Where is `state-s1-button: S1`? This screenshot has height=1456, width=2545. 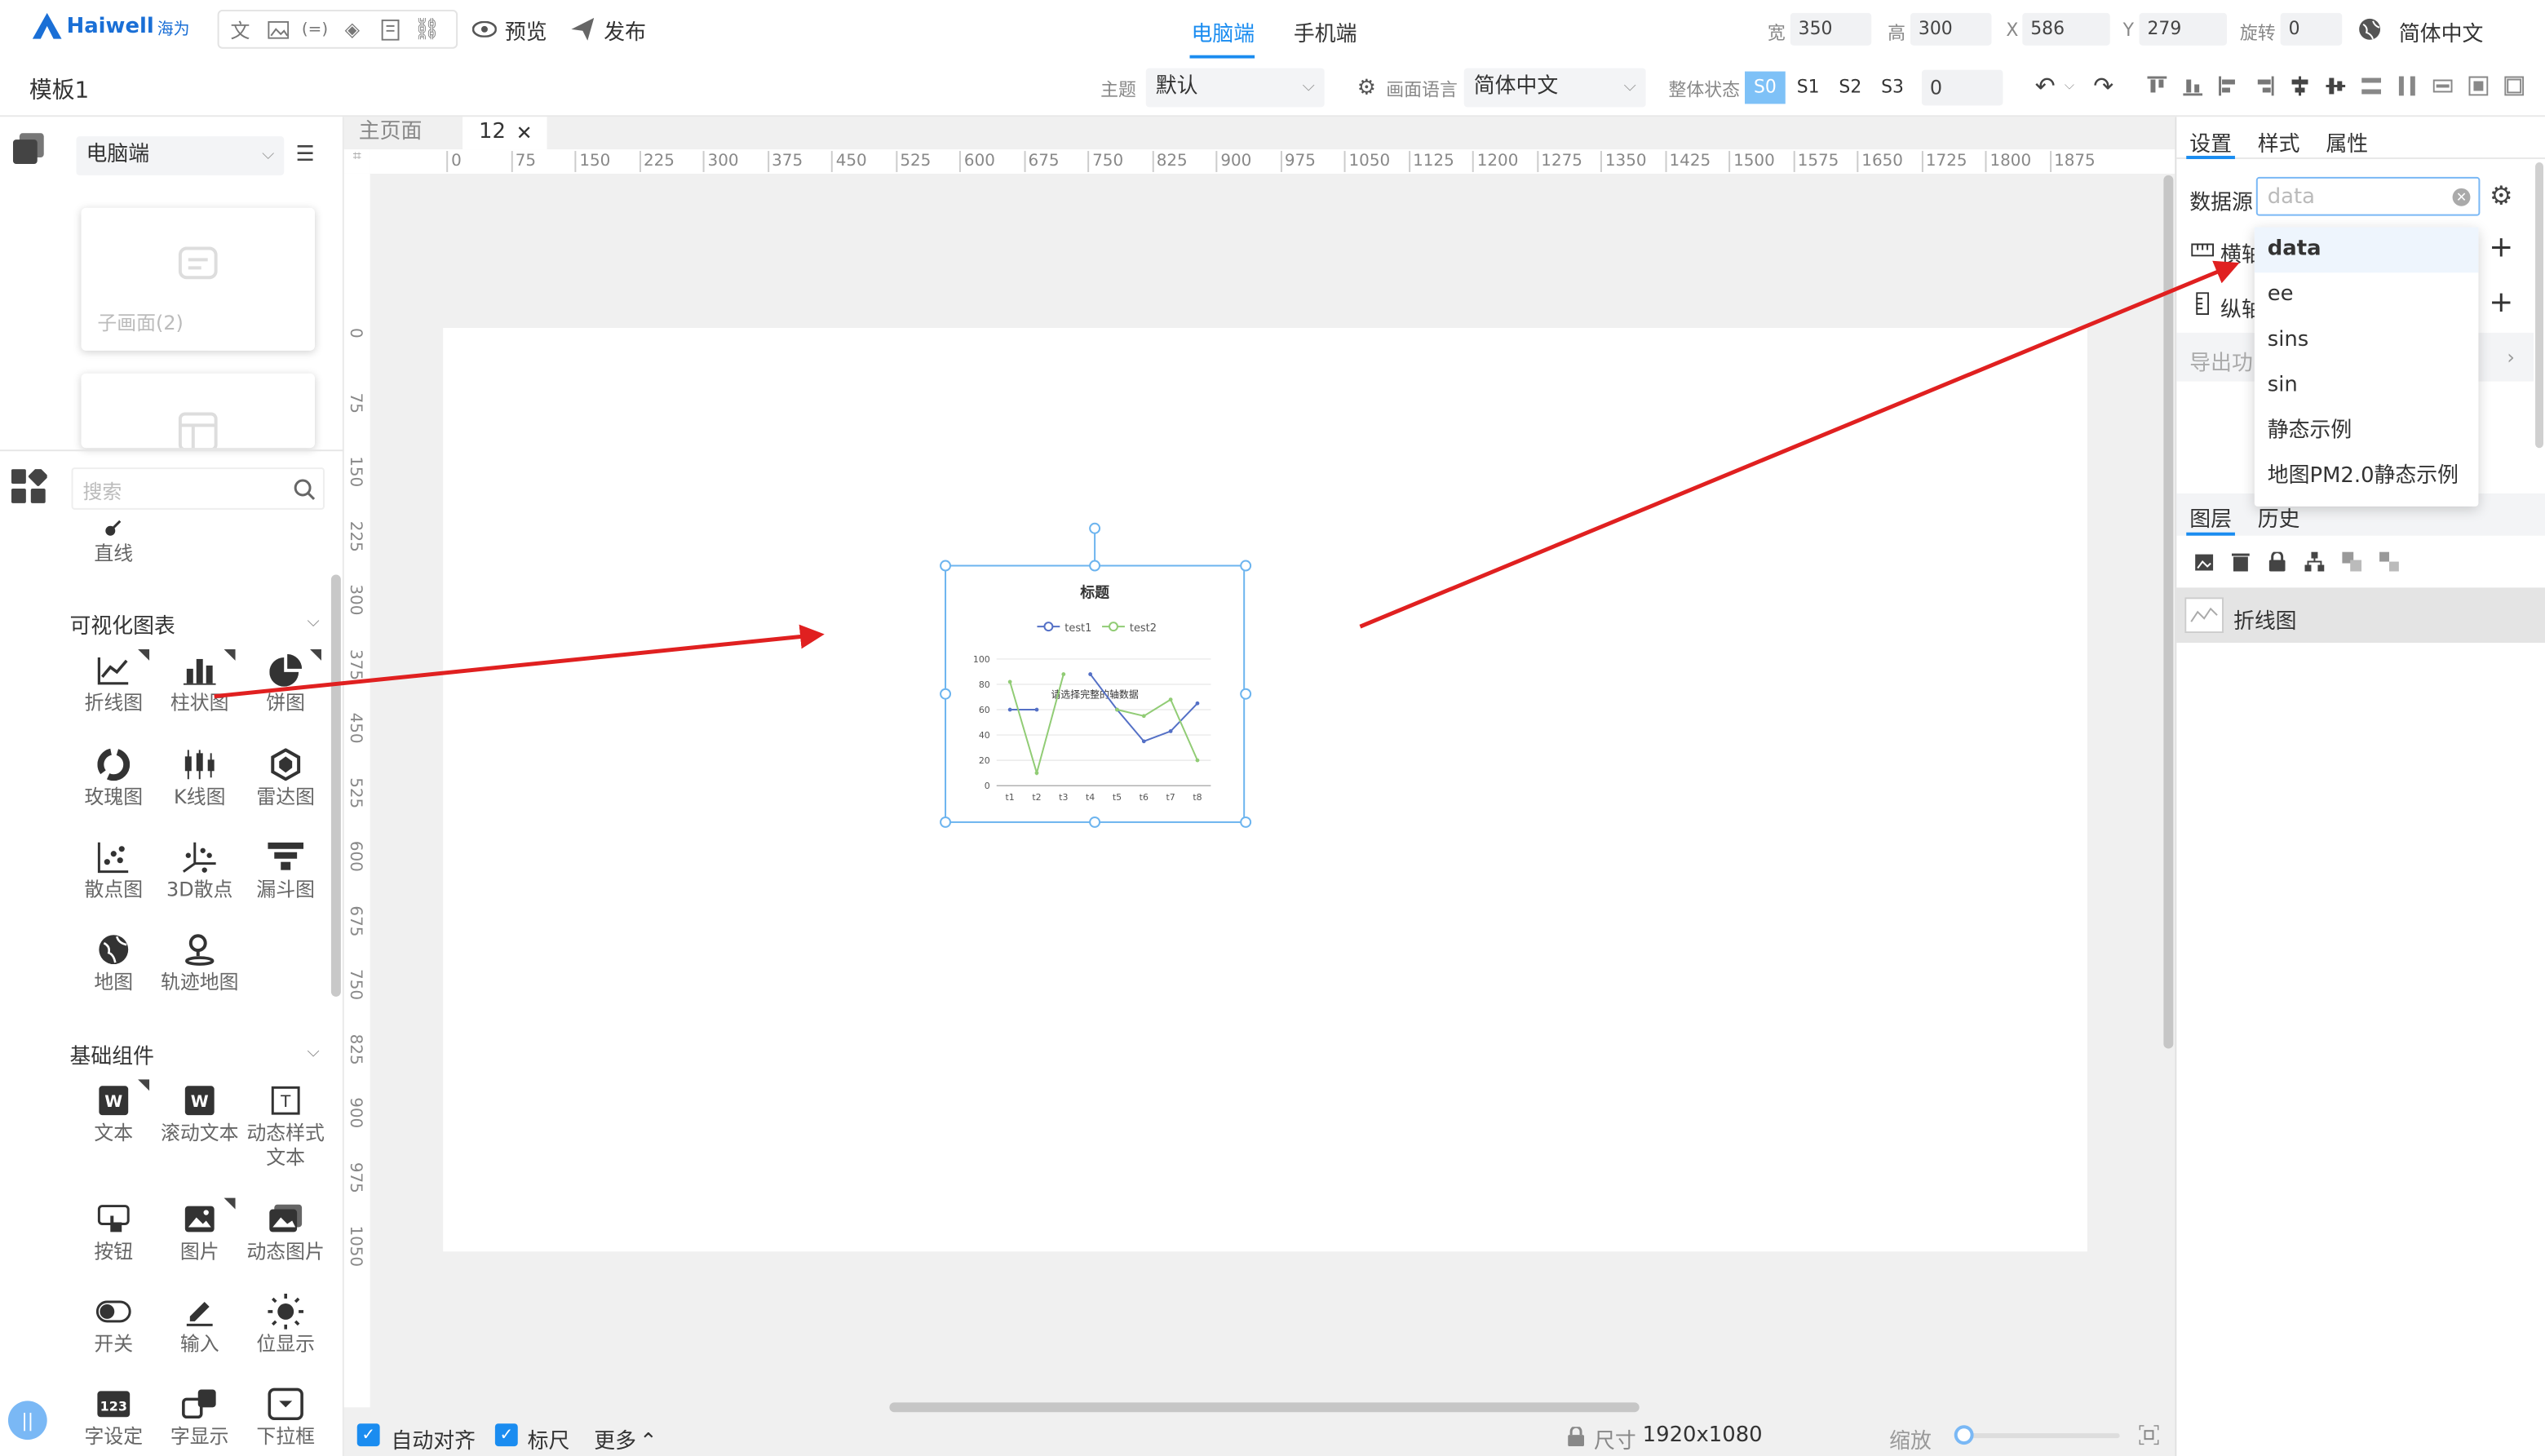
state-s1-button: S1 is located at coordinates (1808, 88).